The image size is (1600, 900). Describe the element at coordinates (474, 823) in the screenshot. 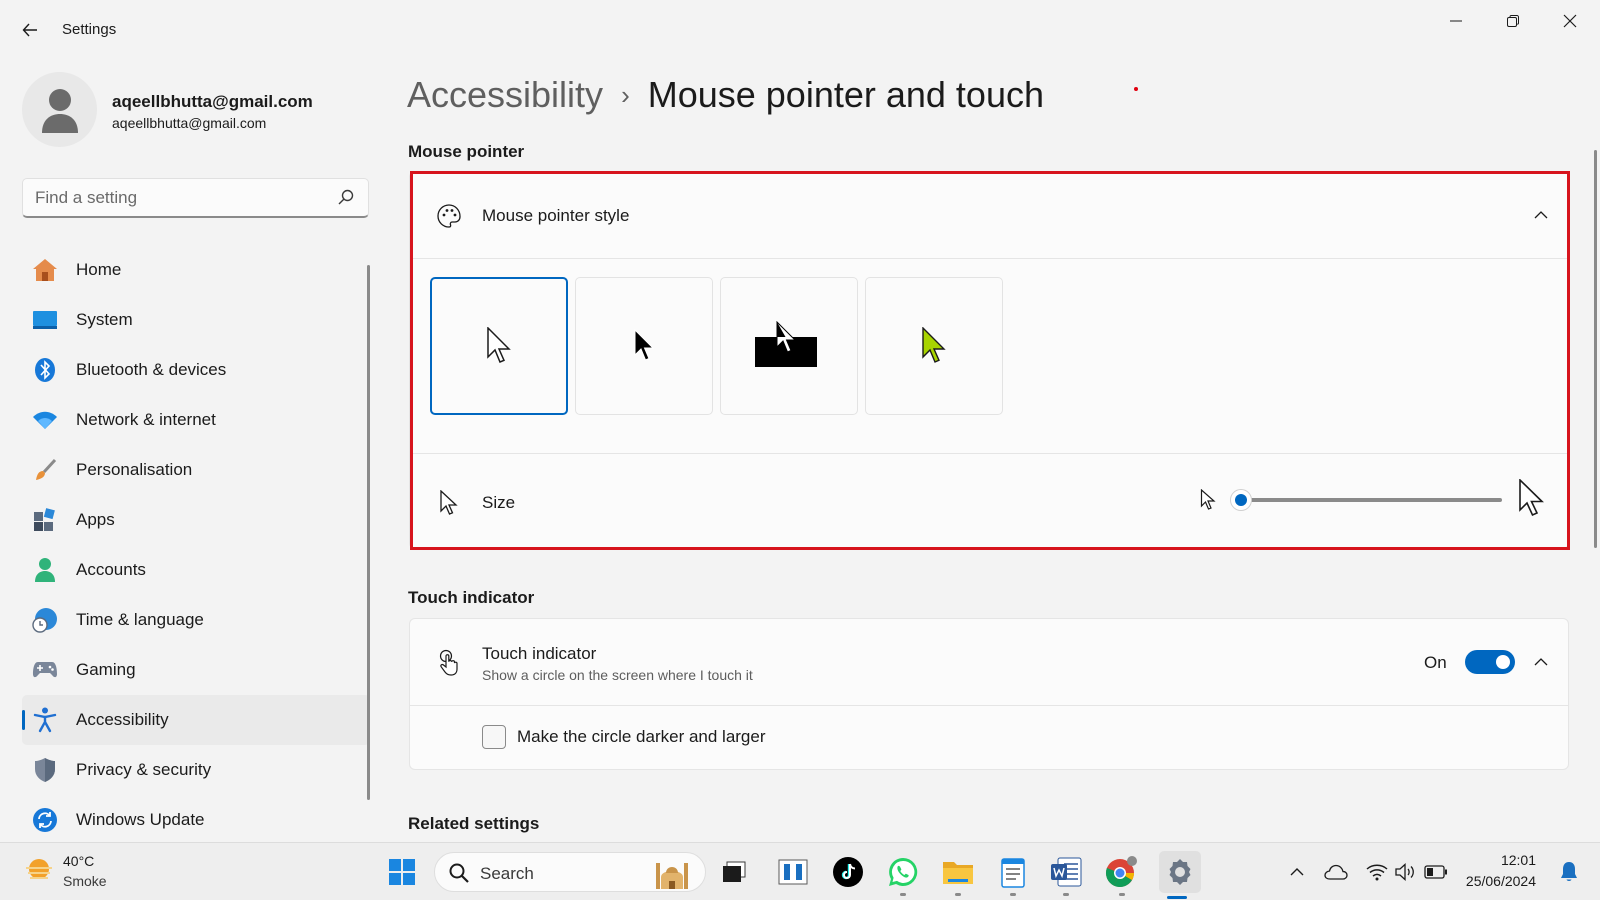

I see `related-settings-heading: Related settings` at that location.